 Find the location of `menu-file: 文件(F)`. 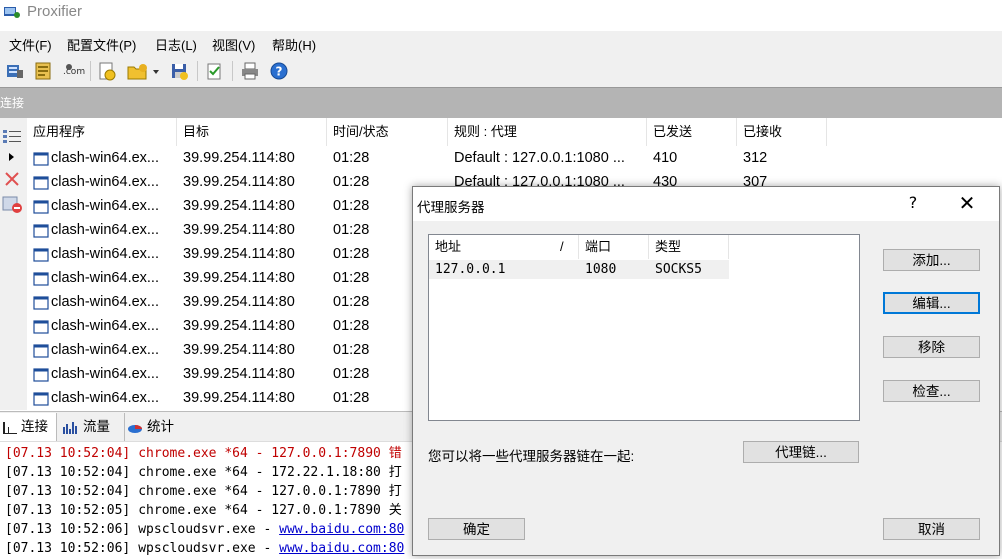

menu-file: 文件(F) is located at coordinates (30, 44).